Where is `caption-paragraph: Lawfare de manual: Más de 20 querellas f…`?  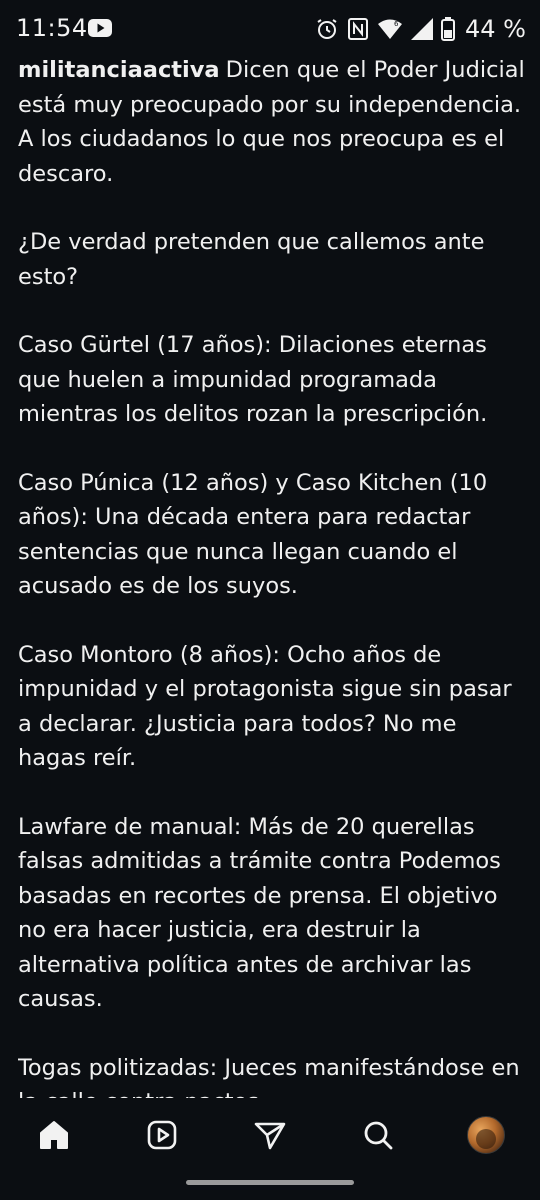 caption-paragraph: Lawfare de manual: Más de 20 querellas f… is located at coordinates (259, 913).